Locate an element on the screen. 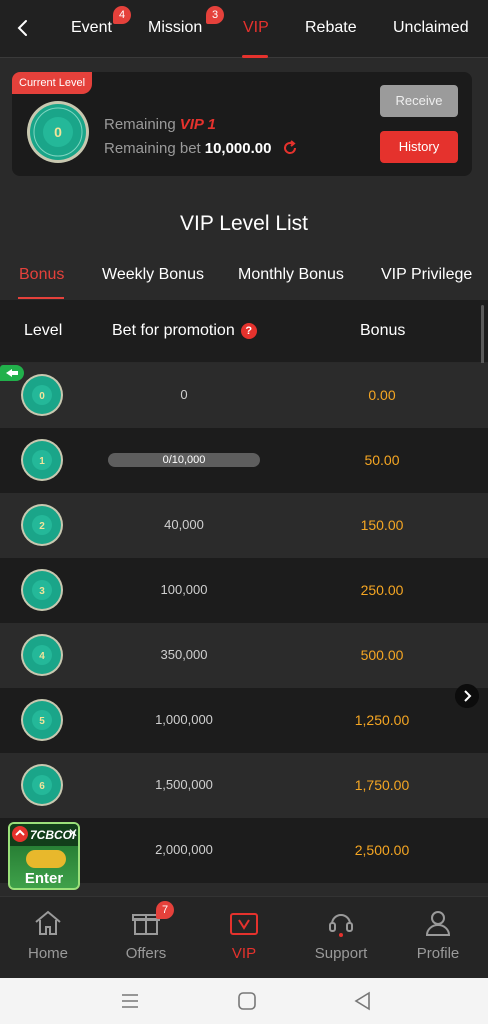 This screenshot has width=488, height=1024. receive-button: Receive is located at coordinates (419, 101).